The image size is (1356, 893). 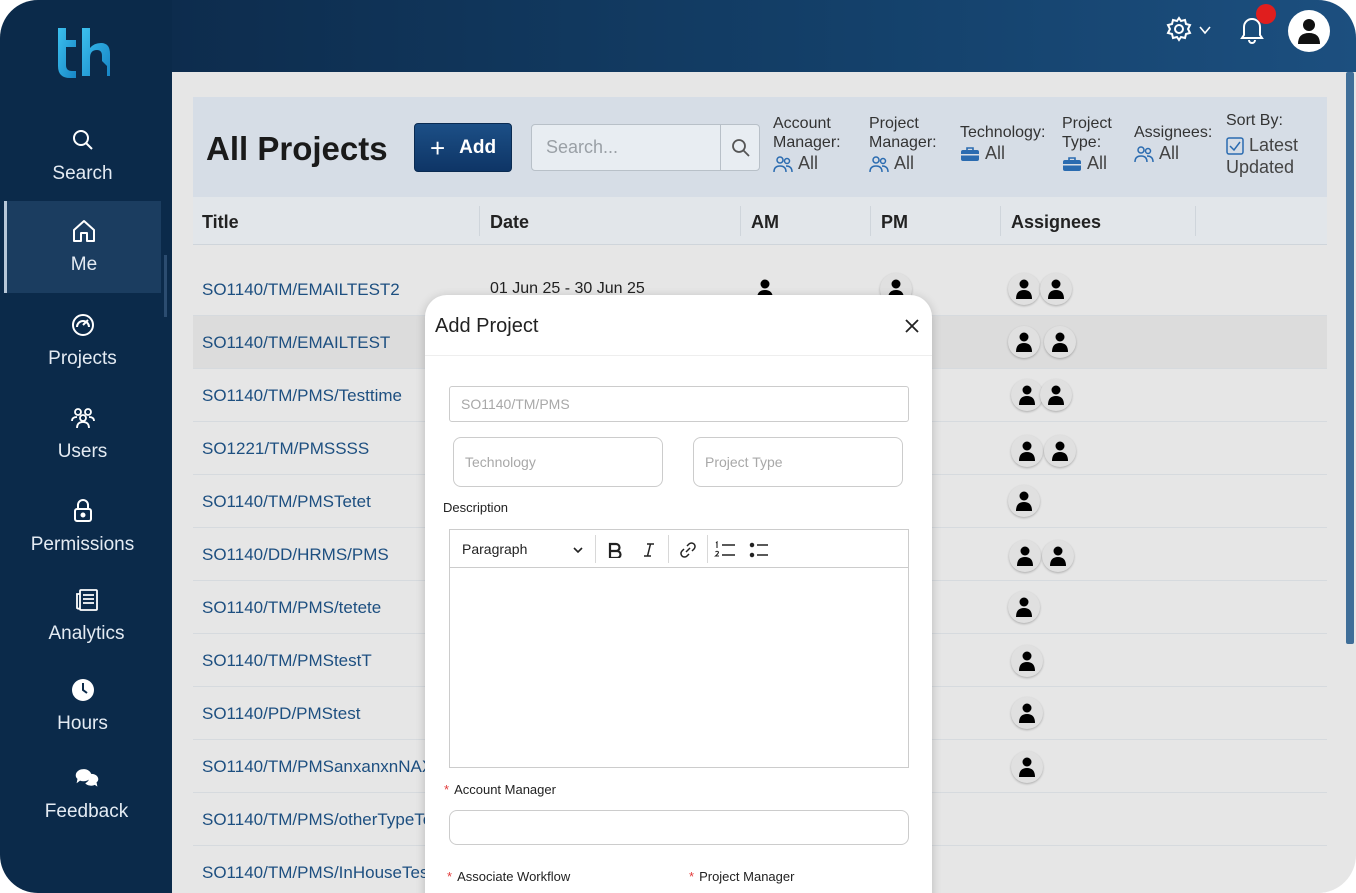 I want to click on sidebar-item-me: Me, so click(x=82, y=247).